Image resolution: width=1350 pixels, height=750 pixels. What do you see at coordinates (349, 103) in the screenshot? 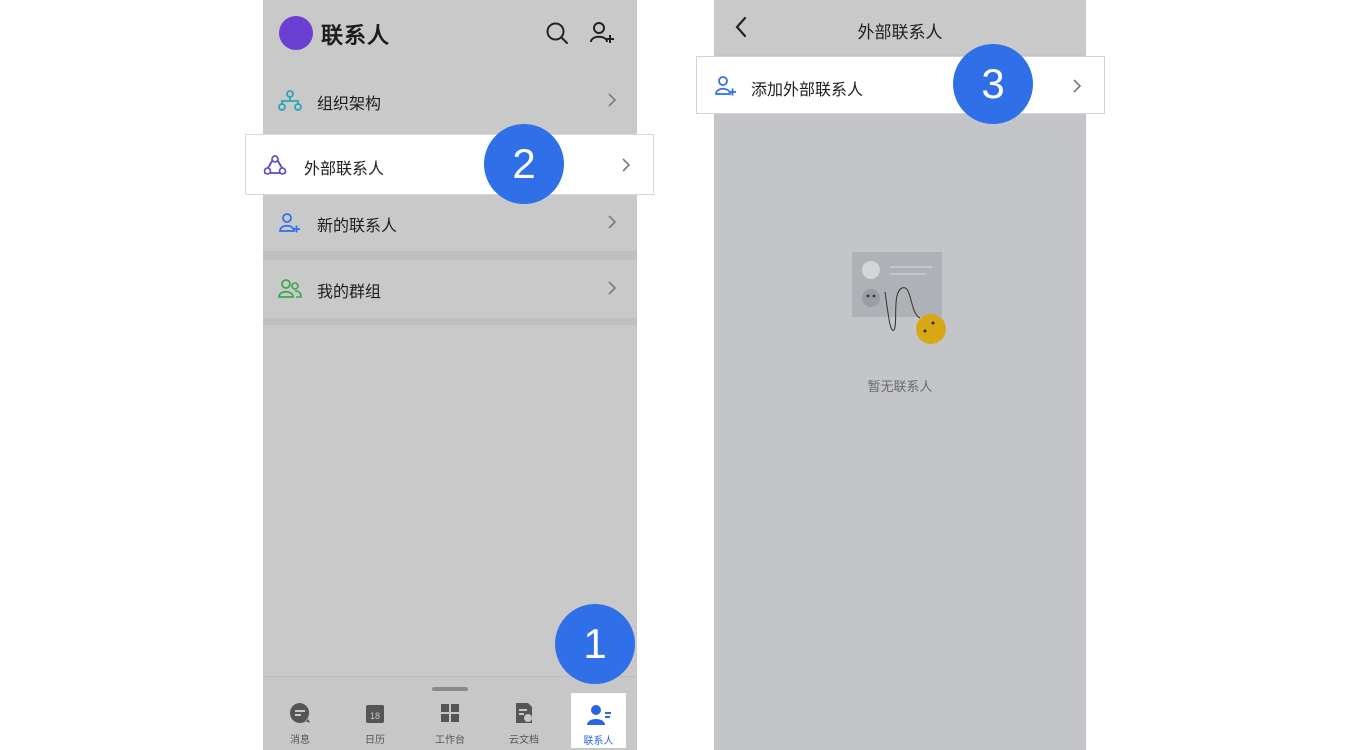
I see `row-label: 组织架构` at bounding box center [349, 103].